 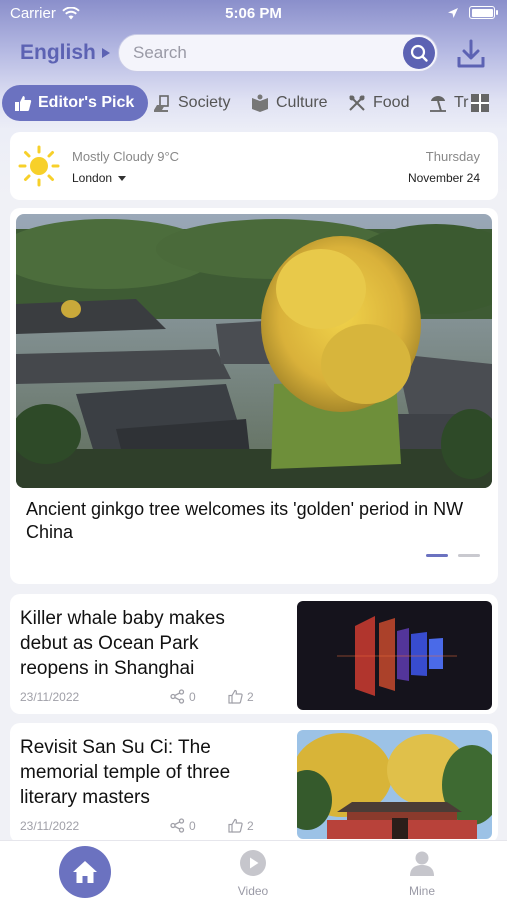 I want to click on city-label: London, so click(x=92, y=178).